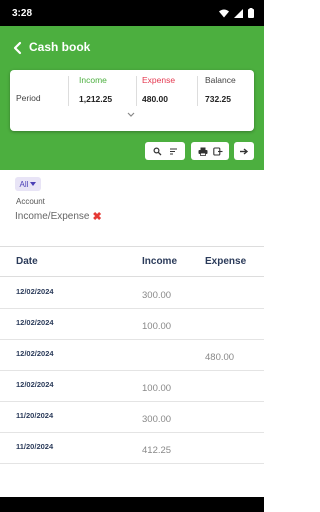  Describe the element at coordinates (18, 48) in the screenshot. I see `back-arrow-icon` at that location.